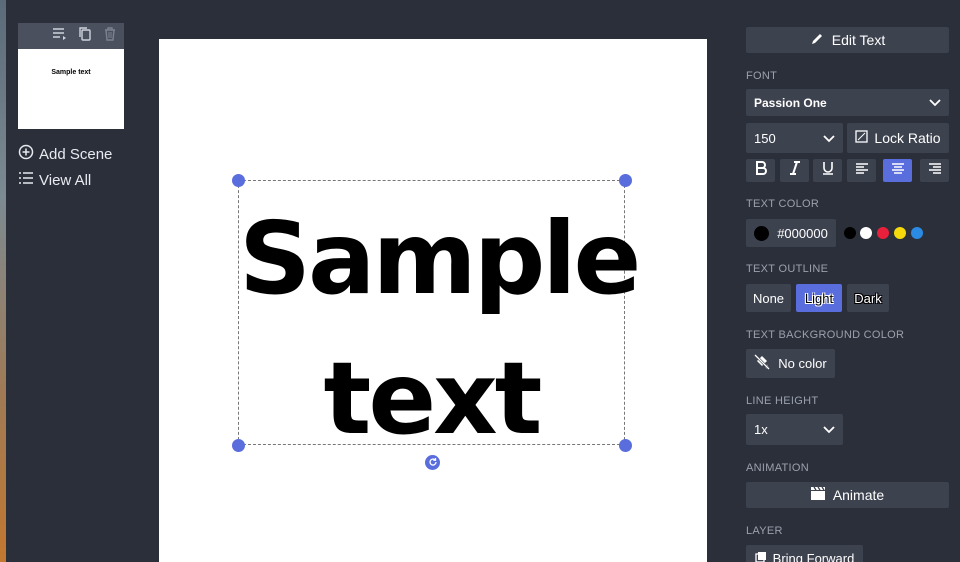  I want to click on animate-button: Animate, so click(847, 495).